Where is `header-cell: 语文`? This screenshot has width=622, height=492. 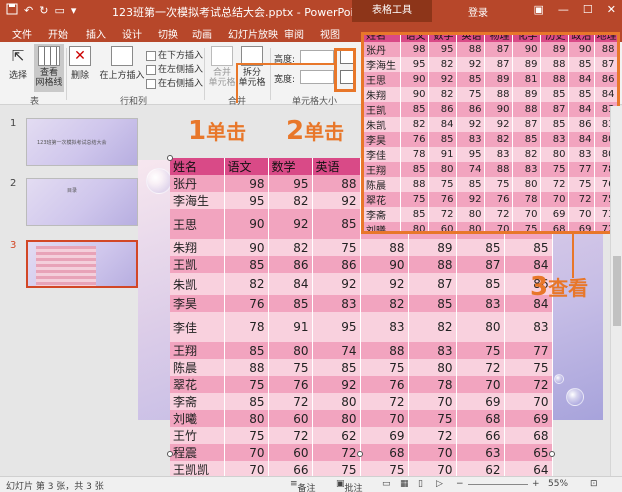 header-cell: 语文 is located at coordinates (246, 166).